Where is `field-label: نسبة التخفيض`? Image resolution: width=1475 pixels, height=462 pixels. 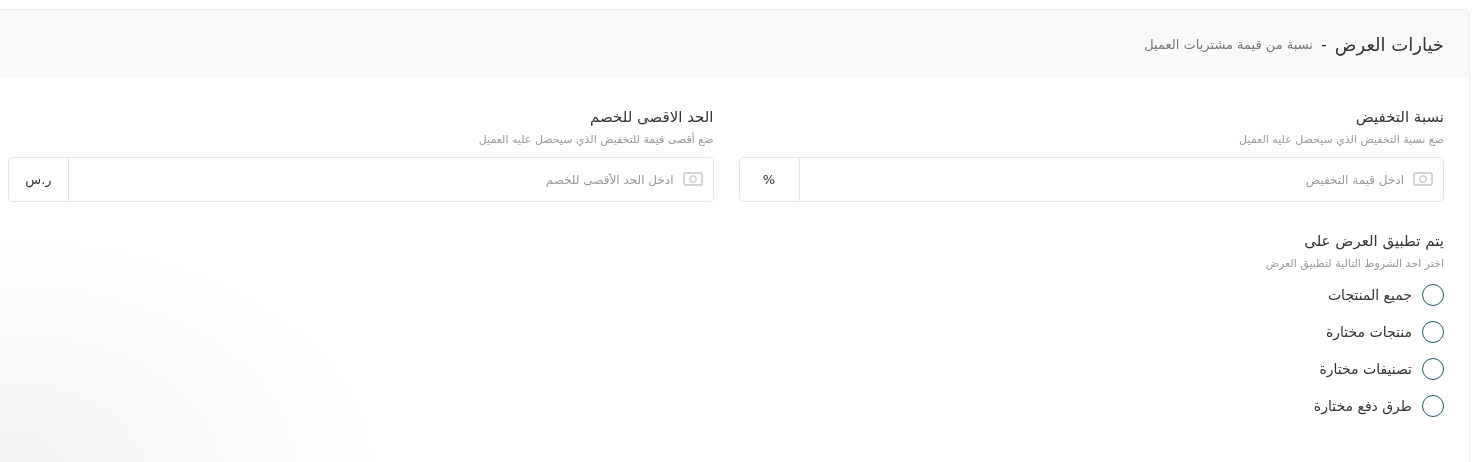 field-label: نسبة التخفيض is located at coordinates (1399, 117).